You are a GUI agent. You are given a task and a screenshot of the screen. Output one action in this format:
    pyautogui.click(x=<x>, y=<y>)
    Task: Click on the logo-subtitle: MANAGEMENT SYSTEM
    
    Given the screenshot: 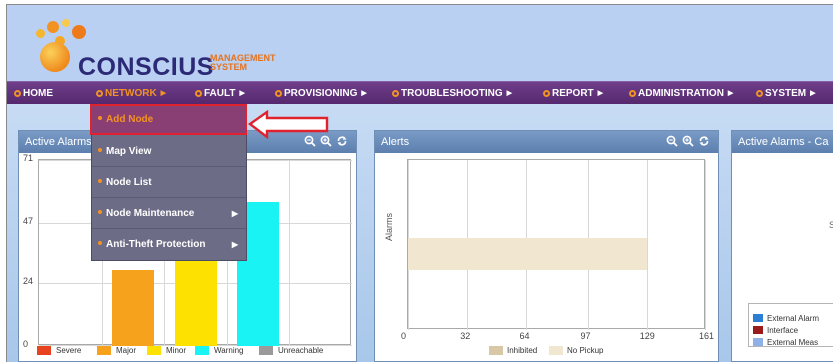 What is the action you would take?
    pyautogui.click(x=243, y=63)
    